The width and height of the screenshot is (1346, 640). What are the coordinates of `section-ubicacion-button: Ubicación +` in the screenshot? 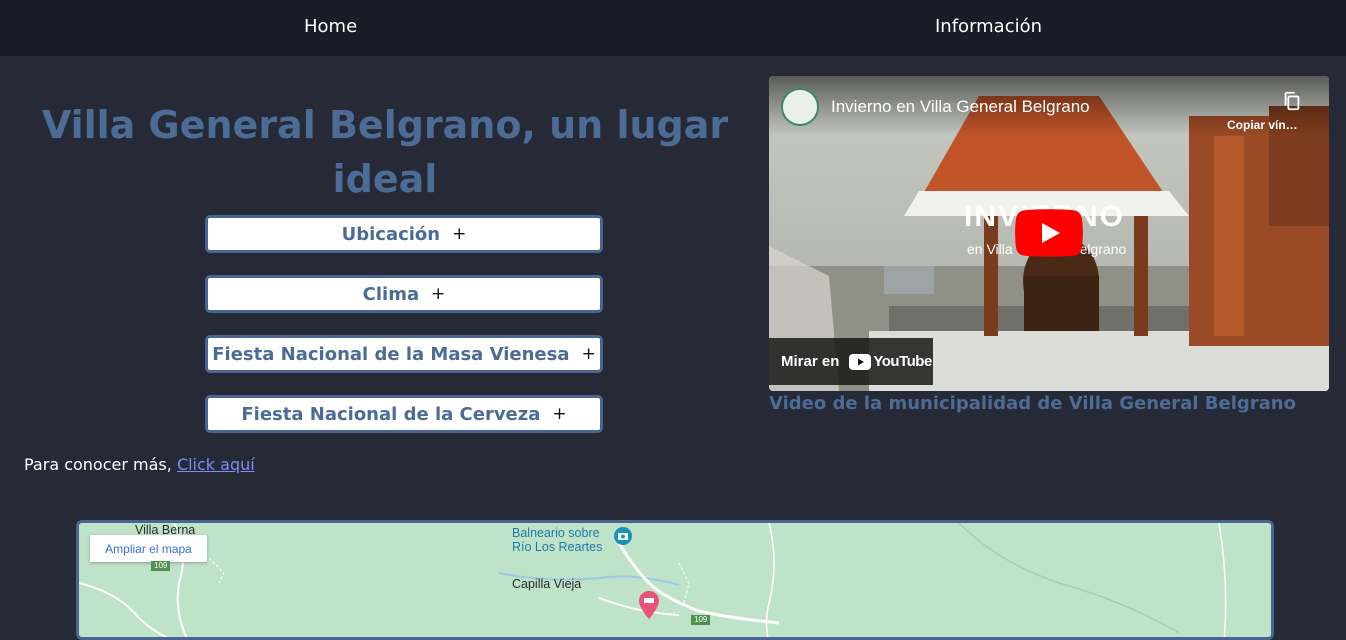 It's located at (404, 234).